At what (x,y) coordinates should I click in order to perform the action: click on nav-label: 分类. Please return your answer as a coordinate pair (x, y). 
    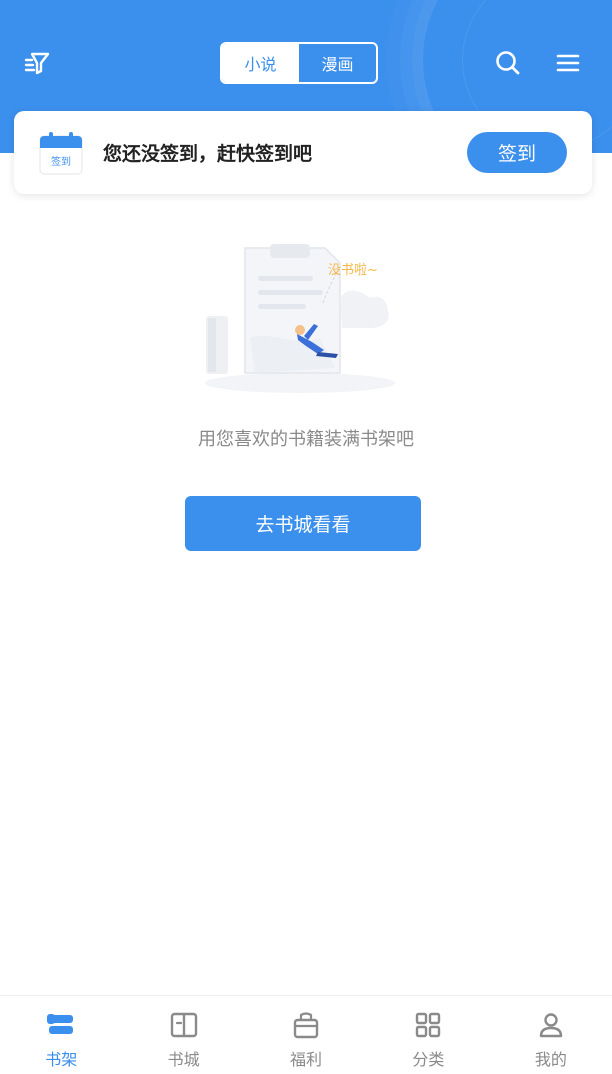
    Looking at the image, I should click on (428, 1059).